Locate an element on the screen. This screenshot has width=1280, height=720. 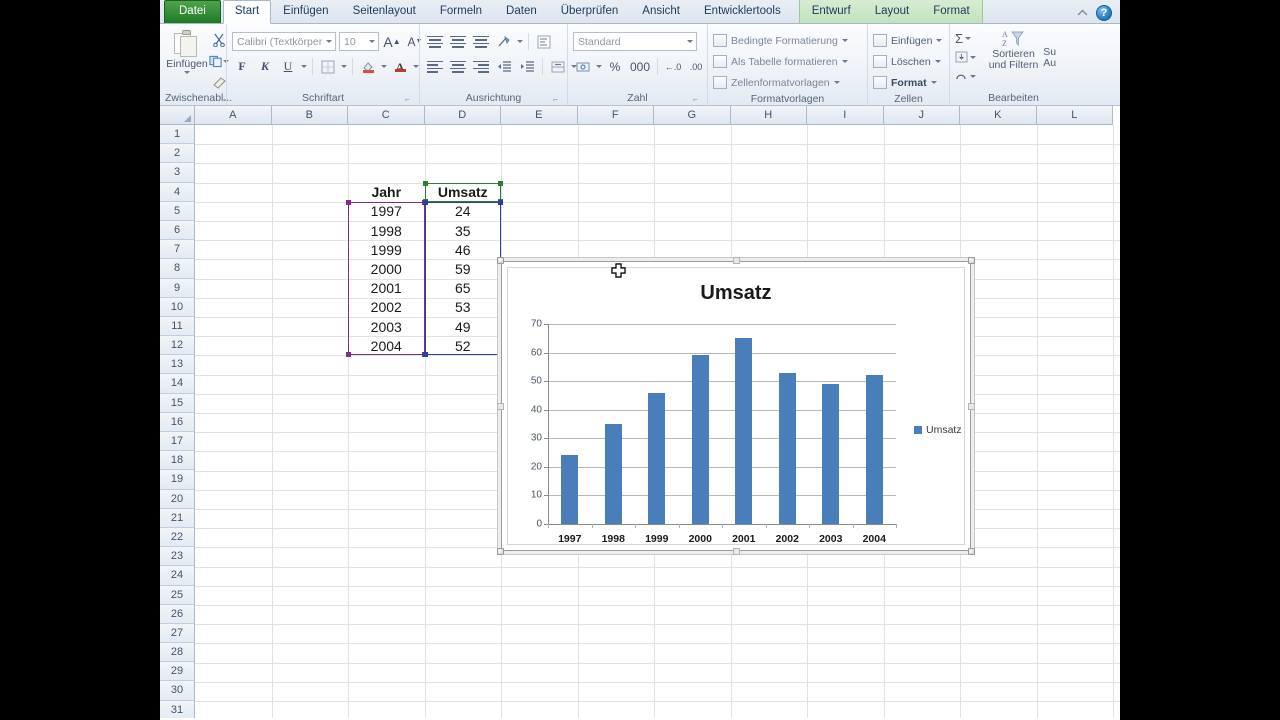
borders-chevron-down-icon is located at coordinates (344, 66).